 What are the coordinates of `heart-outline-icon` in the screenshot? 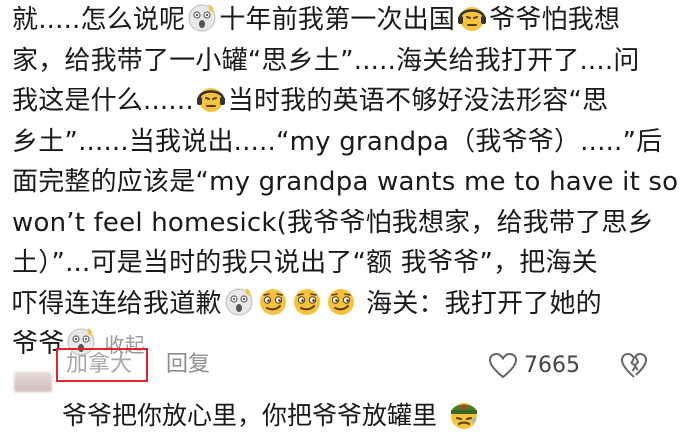 It's located at (503, 365).